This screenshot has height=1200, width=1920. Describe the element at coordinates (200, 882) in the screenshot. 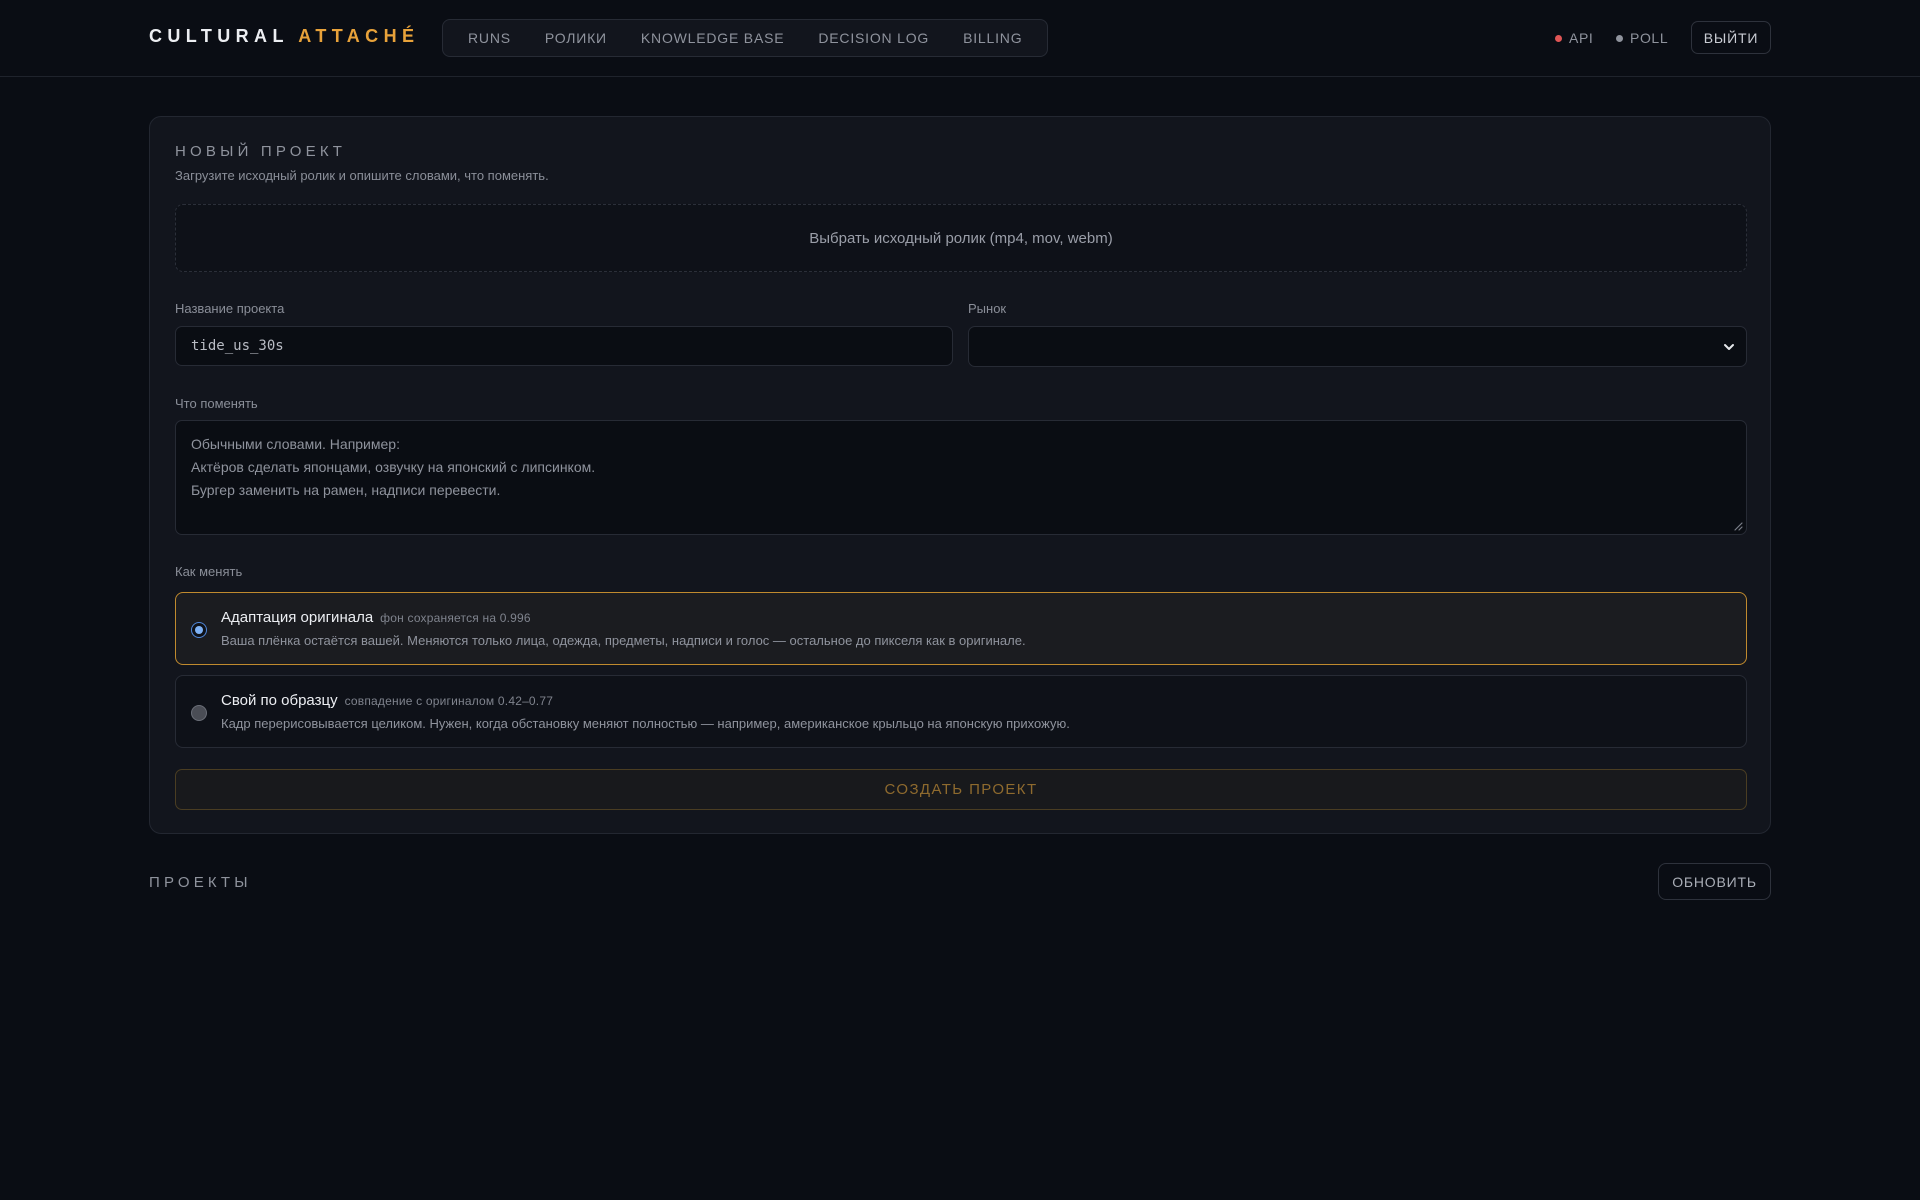

I see `projects-title: ПРОЕКТЫ` at that location.